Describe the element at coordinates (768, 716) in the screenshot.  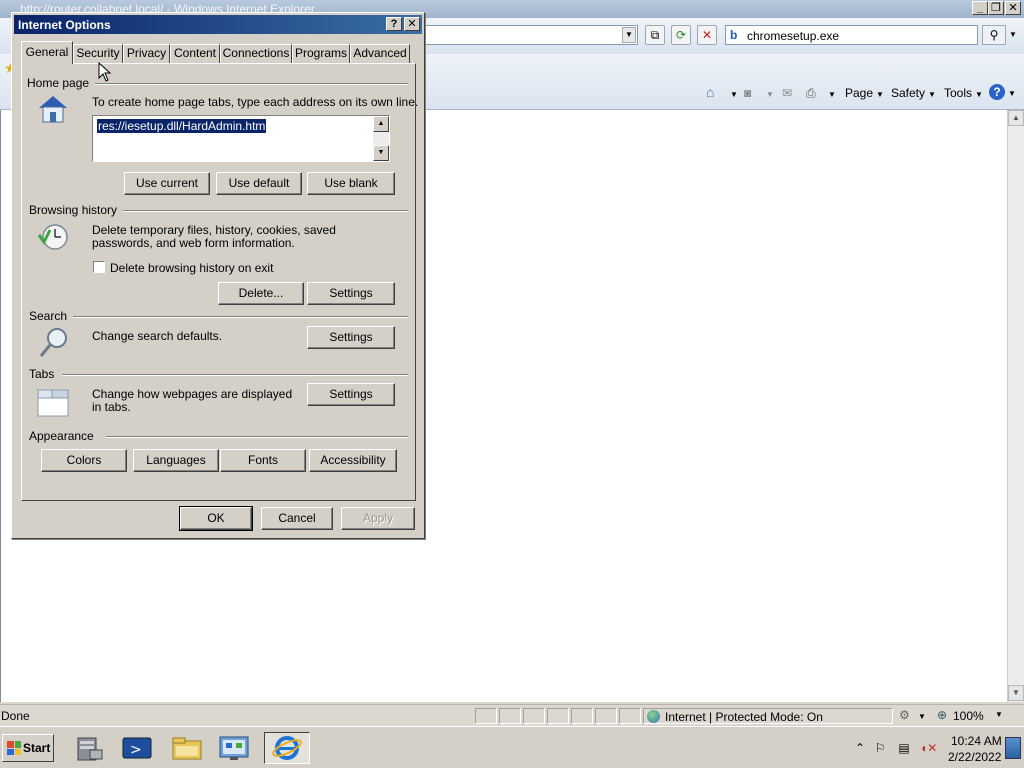
I see `security-zone: Internet | Protected Mode: On` at that location.